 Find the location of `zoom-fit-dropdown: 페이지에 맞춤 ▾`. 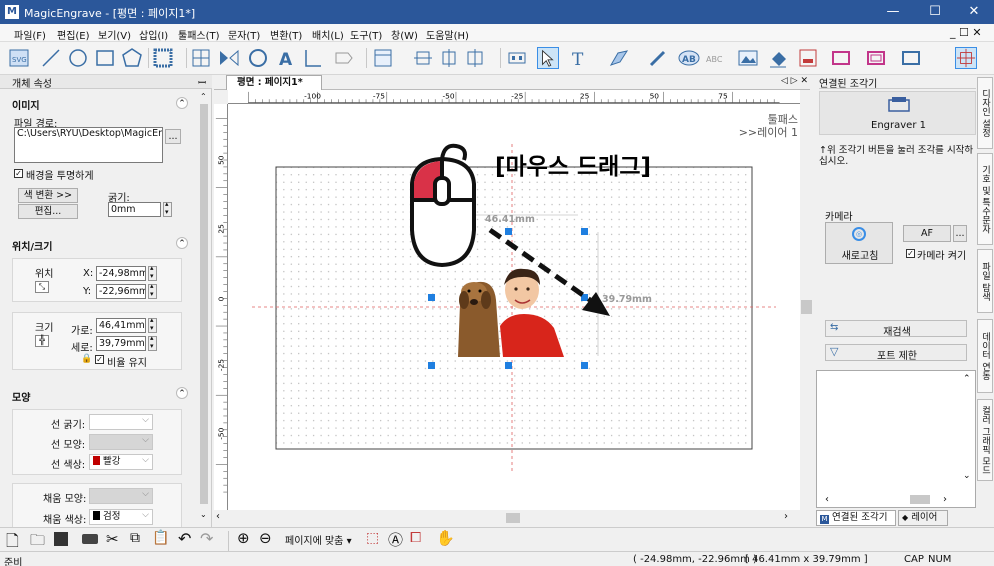

zoom-fit-dropdown: 페이지에 맞춤 ▾ is located at coordinates (318, 539).